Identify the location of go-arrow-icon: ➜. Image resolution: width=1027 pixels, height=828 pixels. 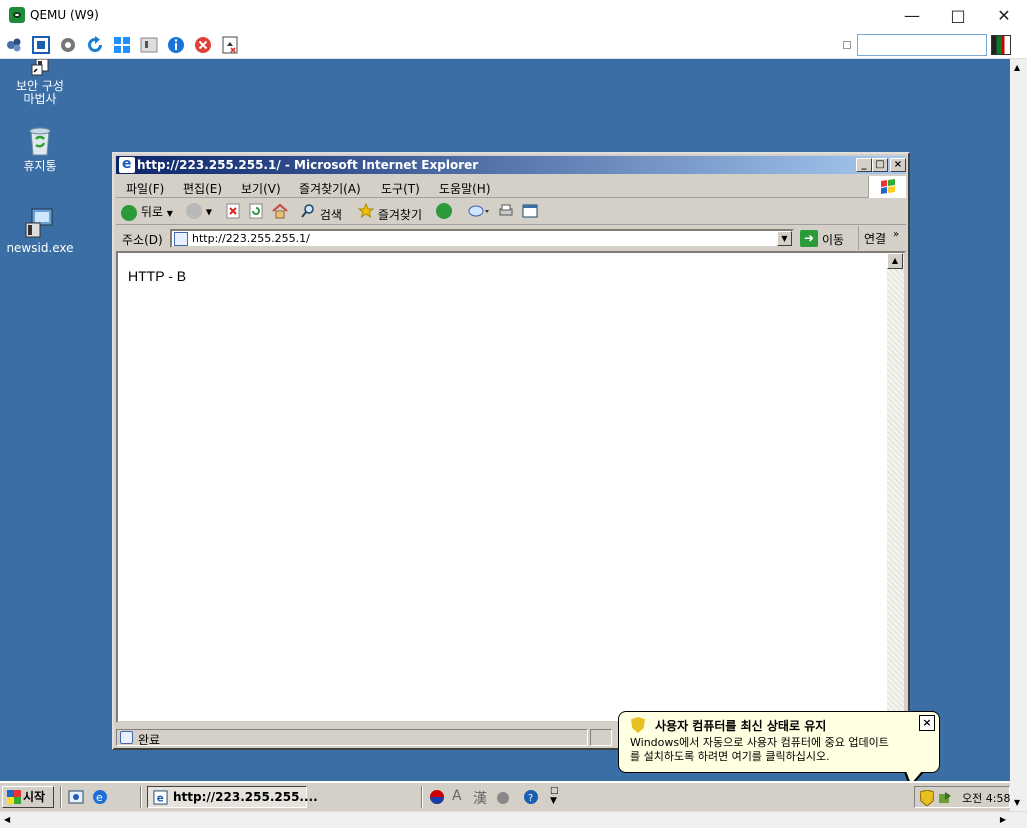
(809, 238).